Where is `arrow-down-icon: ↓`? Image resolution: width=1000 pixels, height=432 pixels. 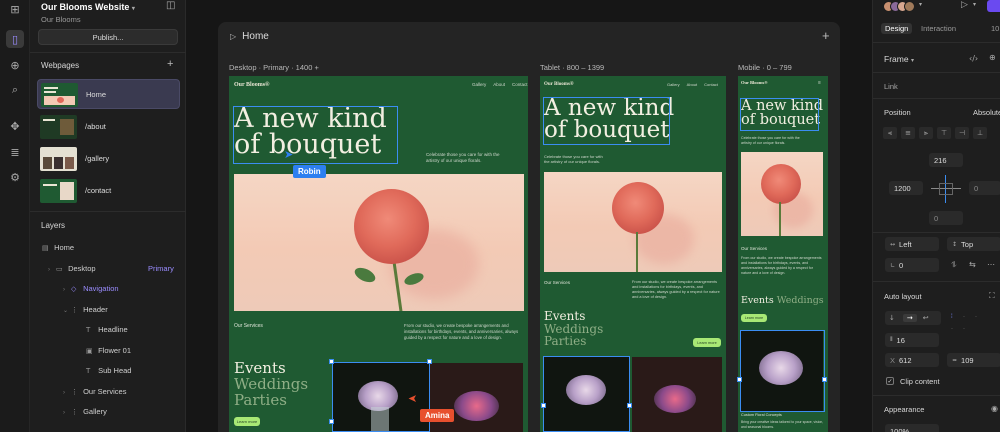
arrow-down-icon: ↓ is located at coordinates (892, 318).